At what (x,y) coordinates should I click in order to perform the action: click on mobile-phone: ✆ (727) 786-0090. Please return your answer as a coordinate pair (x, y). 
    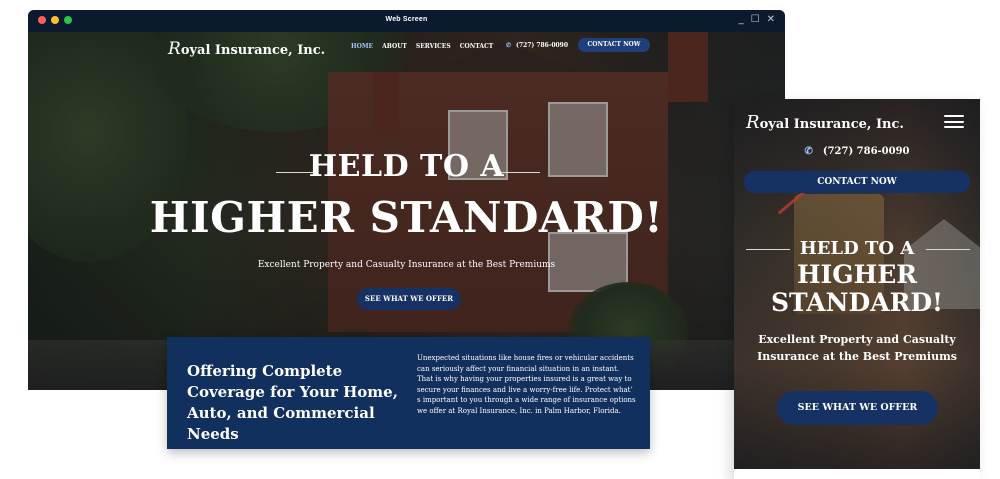
    Looking at the image, I should click on (857, 151).